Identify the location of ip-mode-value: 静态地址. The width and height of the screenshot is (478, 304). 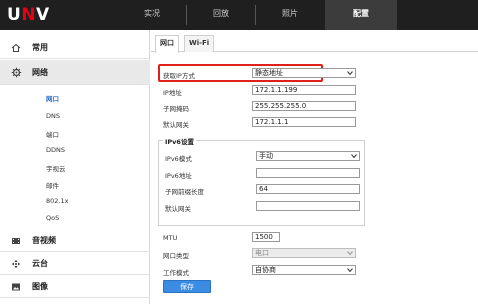
(269, 73).